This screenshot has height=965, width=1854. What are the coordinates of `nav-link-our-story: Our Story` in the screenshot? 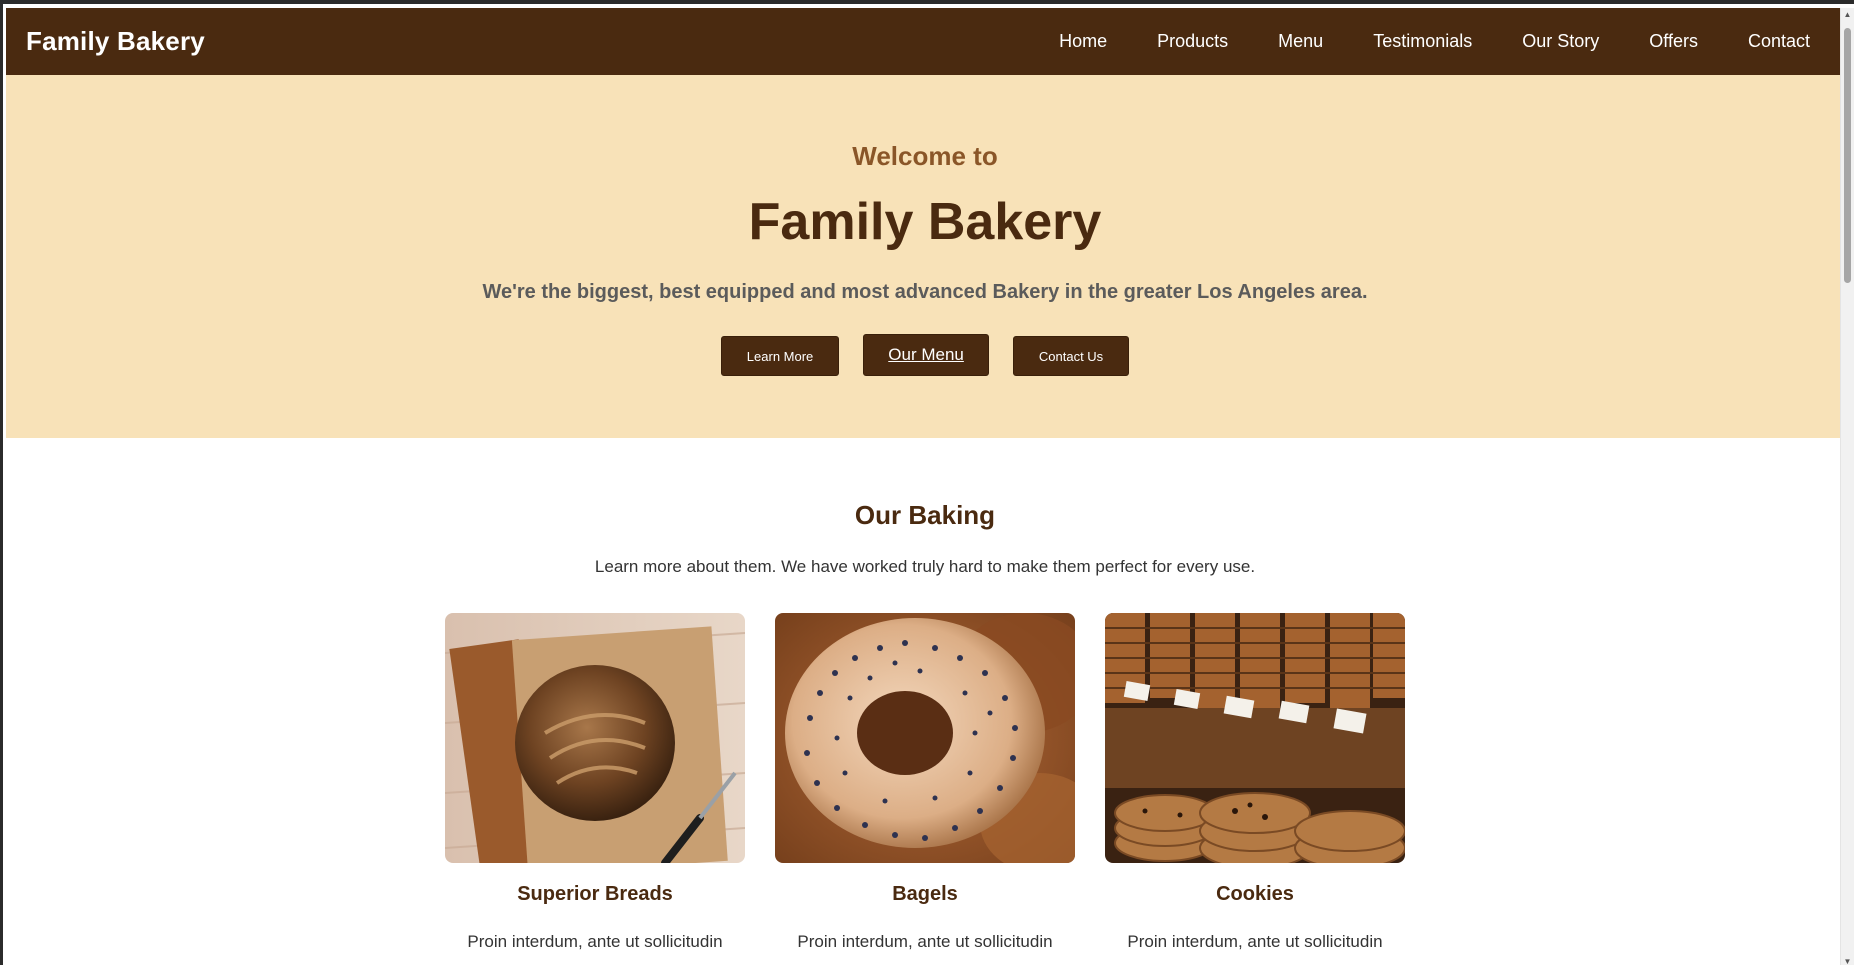 It's located at (1560, 41).